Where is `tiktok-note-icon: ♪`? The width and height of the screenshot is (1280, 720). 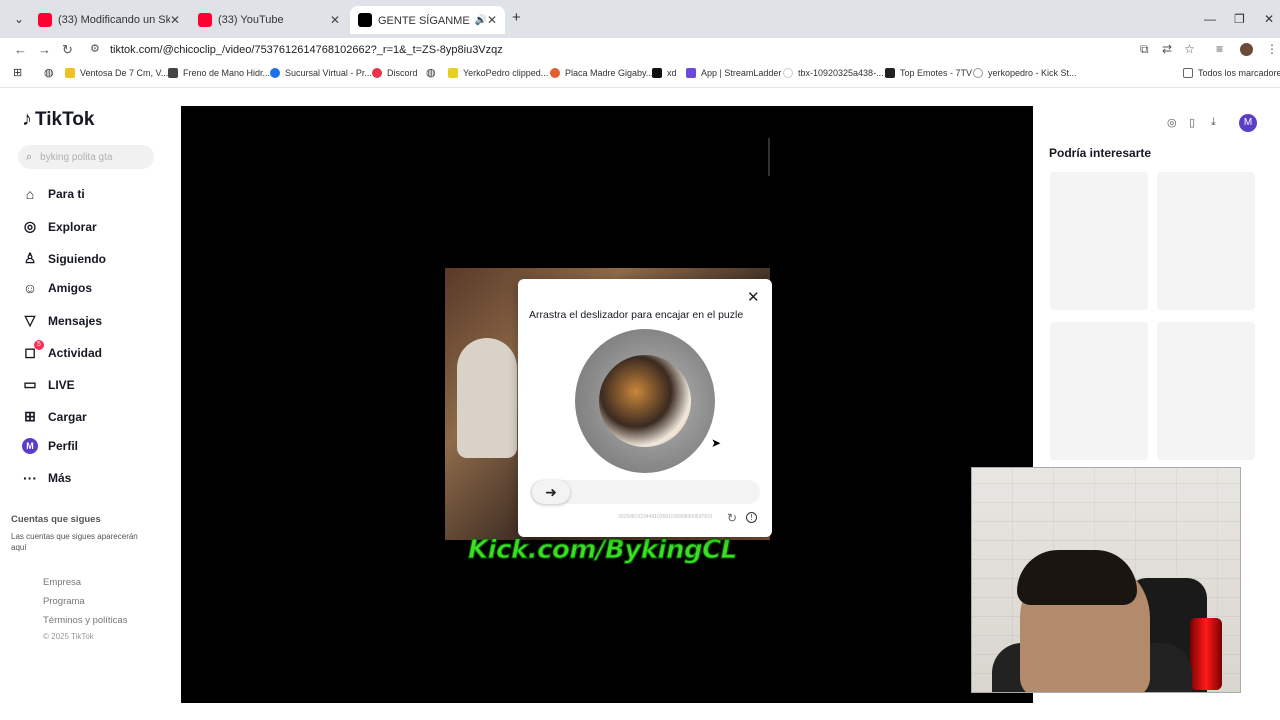 tiktok-note-icon: ♪ is located at coordinates (27, 119).